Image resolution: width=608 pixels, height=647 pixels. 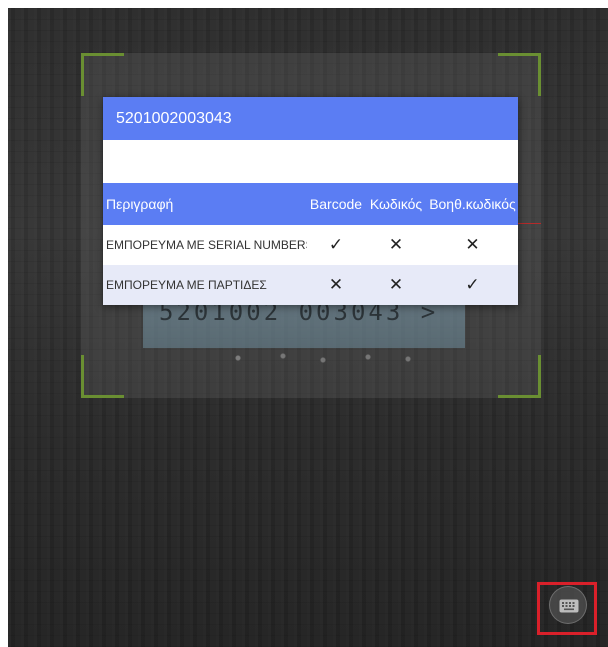 I want to click on viewfinder-corner-bottom-left, so click(x=102, y=376).